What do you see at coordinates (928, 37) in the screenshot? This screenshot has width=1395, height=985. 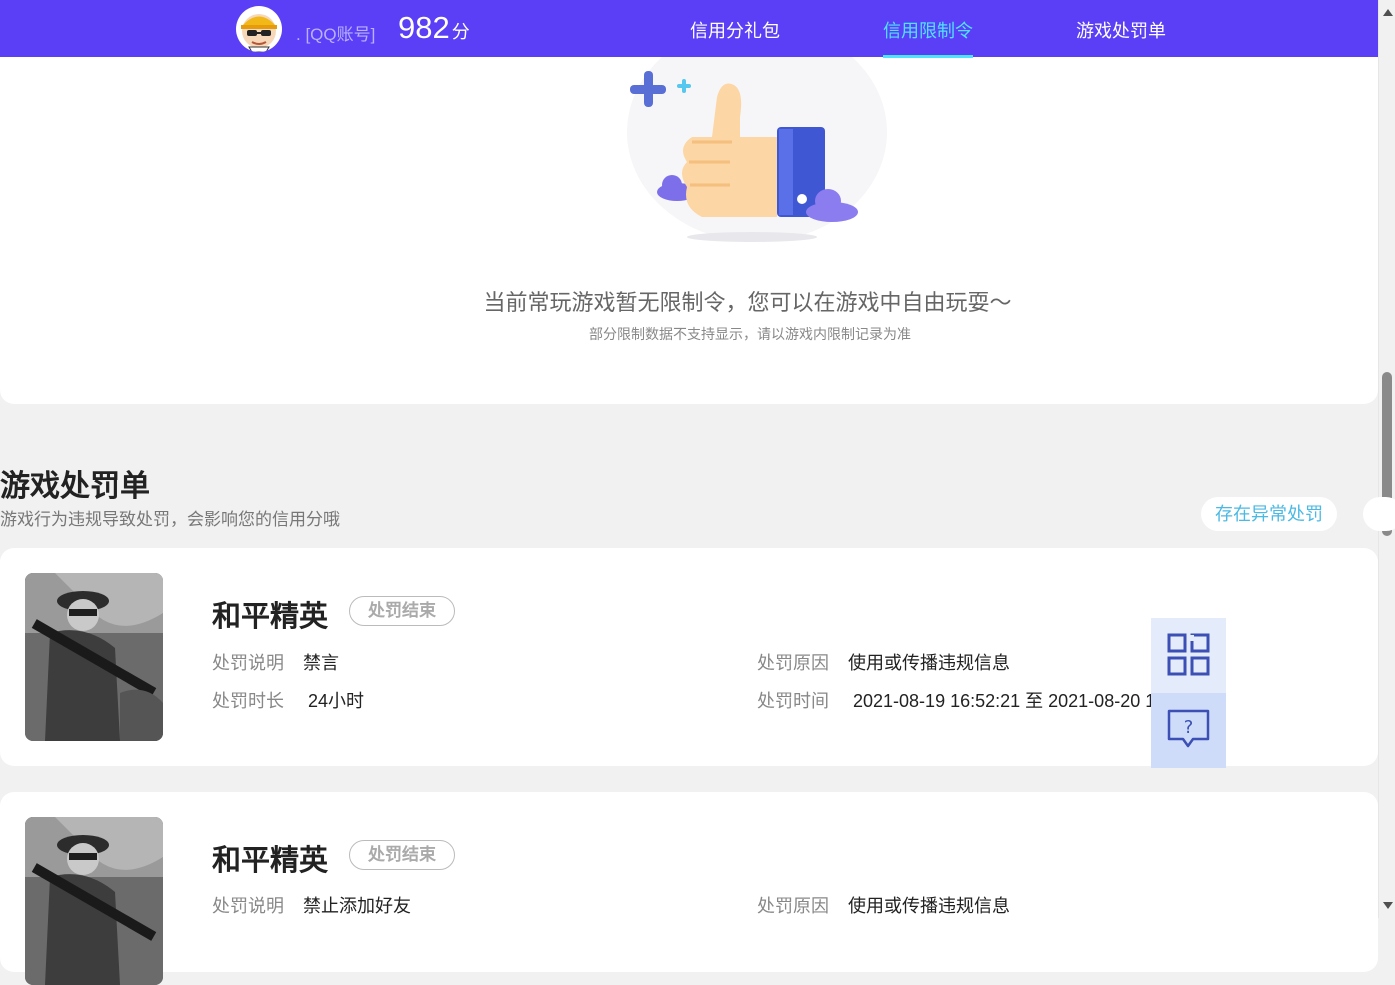 I see `tab-credit-restriction: 信用限制令` at bounding box center [928, 37].